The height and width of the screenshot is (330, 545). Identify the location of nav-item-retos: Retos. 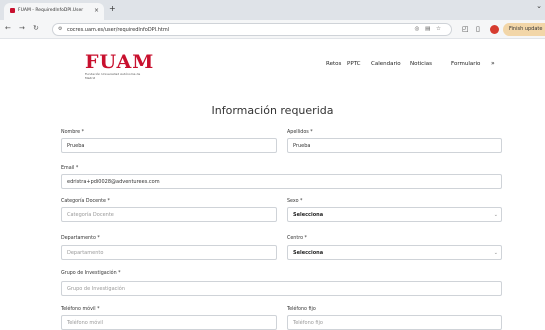
(333, 64).